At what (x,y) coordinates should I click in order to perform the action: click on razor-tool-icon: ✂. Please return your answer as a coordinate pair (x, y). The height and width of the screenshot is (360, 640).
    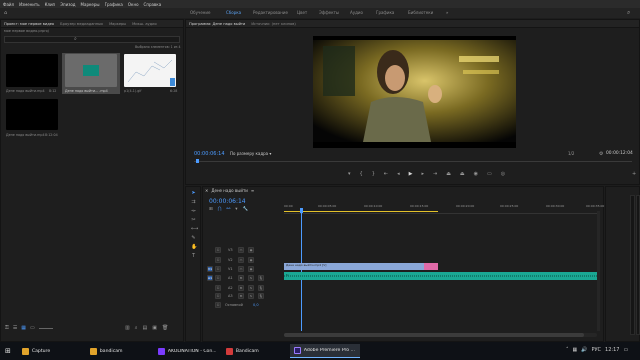
    Looking at the image, I should click on (193, 220).